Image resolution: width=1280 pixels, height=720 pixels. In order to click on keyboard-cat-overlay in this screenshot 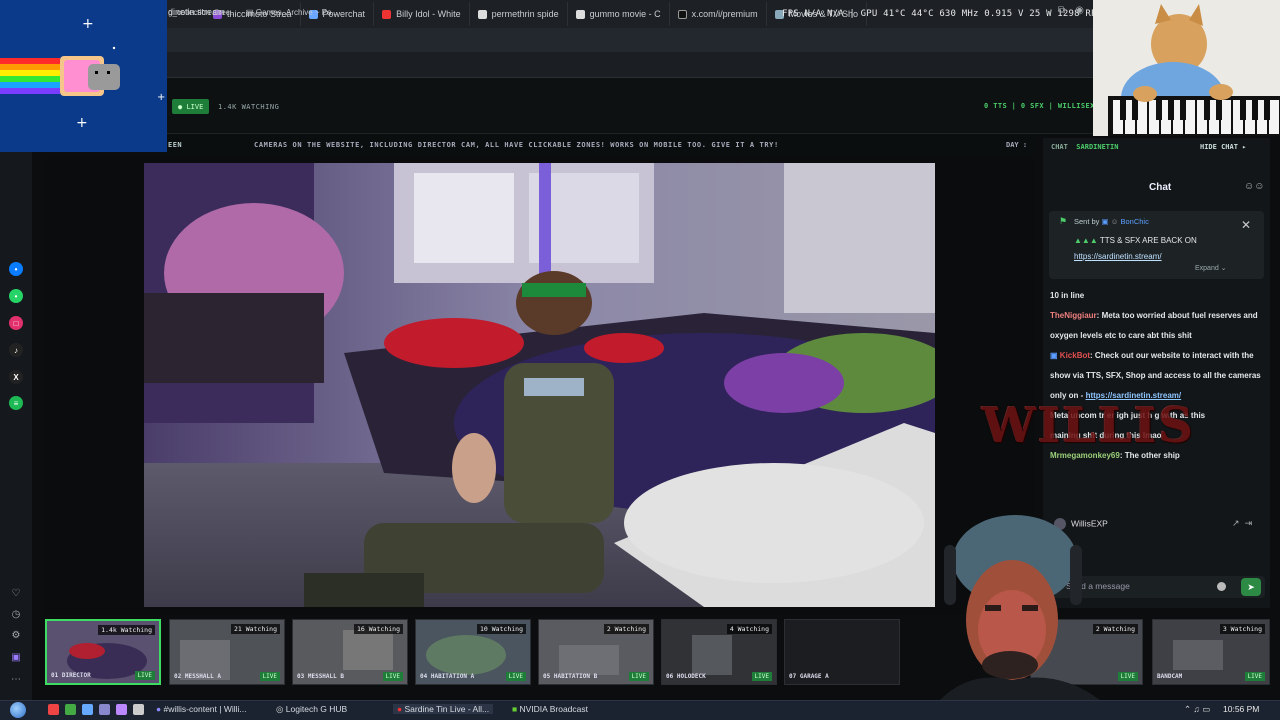, I will do `click(1186, 68)`.